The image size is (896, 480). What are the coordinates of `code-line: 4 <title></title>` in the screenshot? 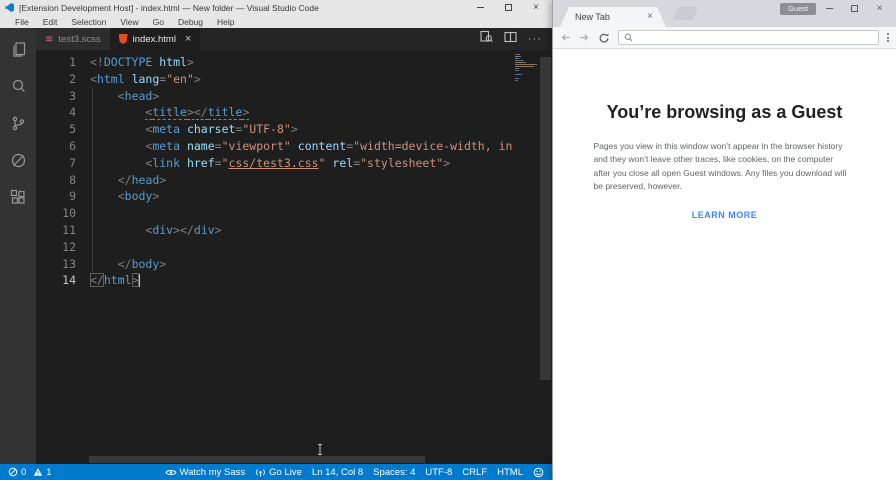 It's located at (294, 112).